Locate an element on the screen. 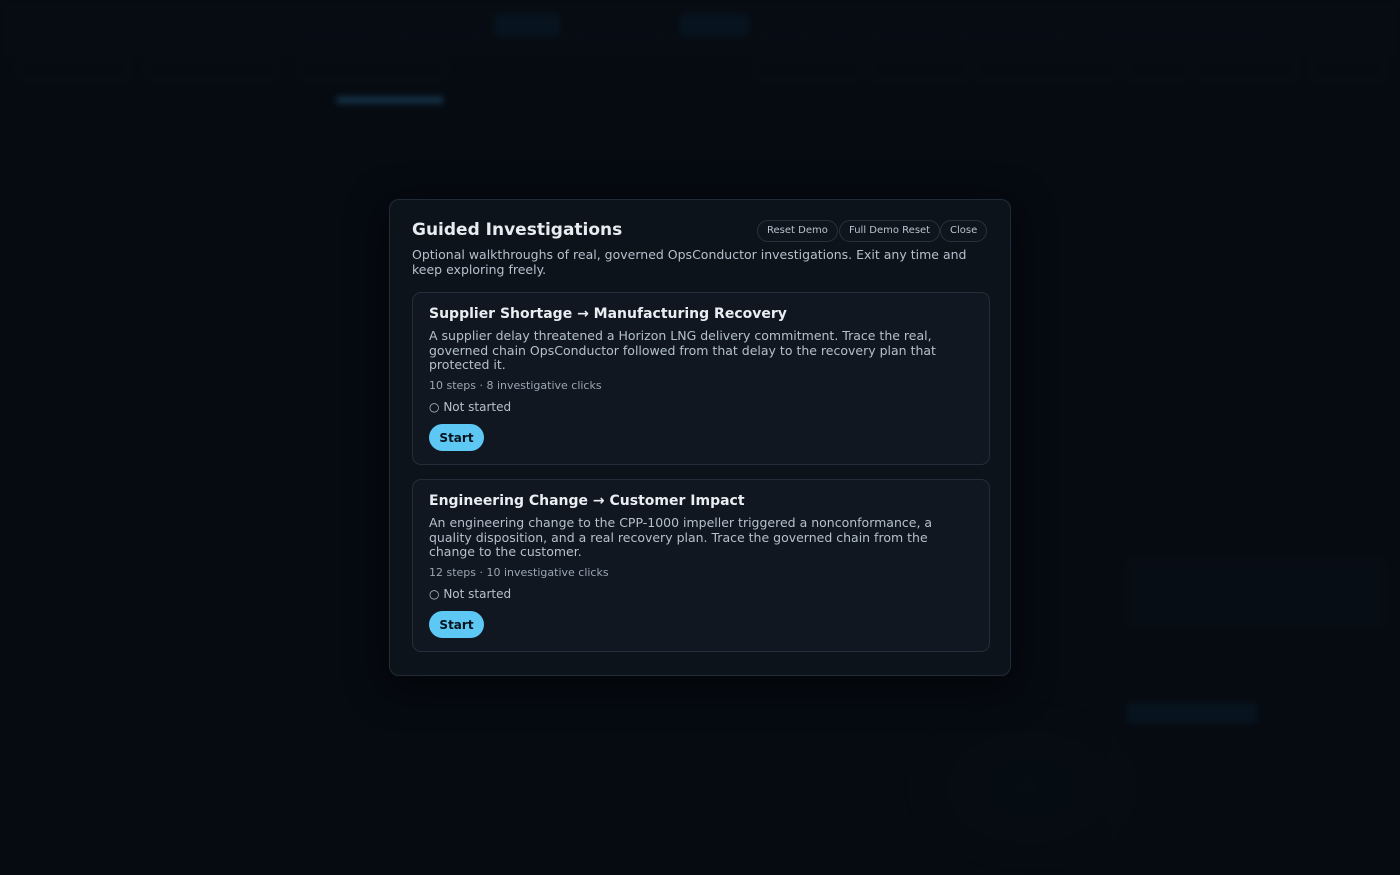  investigation-meta: 12 steps · 10 investigative clicks is located at coordinates (519, 572).